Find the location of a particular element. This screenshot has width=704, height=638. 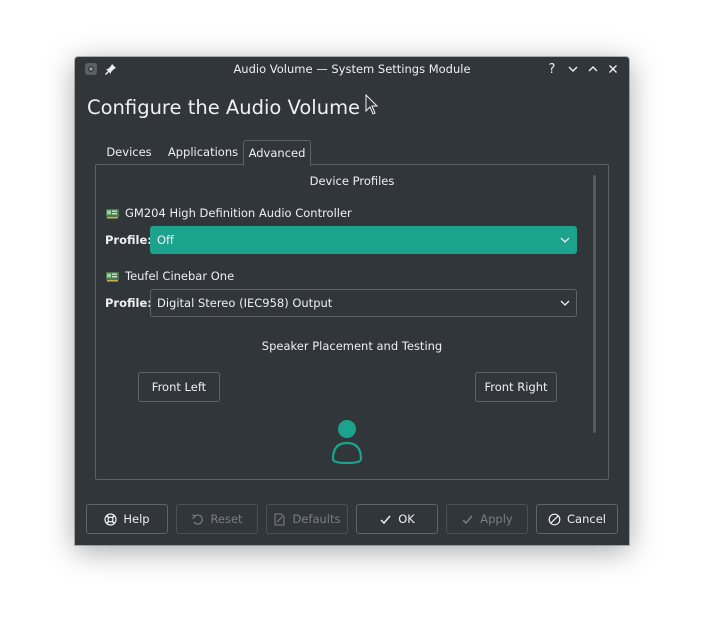

cancel-button: Cancel is located at coordinates (577, 519).